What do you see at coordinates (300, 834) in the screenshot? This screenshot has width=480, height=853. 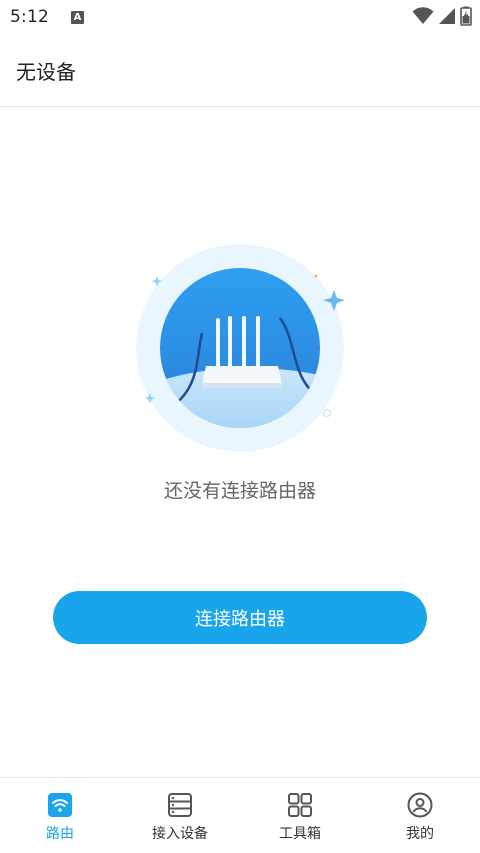 I see `nav-label: 工具箱` at bounding box center [300, 834].